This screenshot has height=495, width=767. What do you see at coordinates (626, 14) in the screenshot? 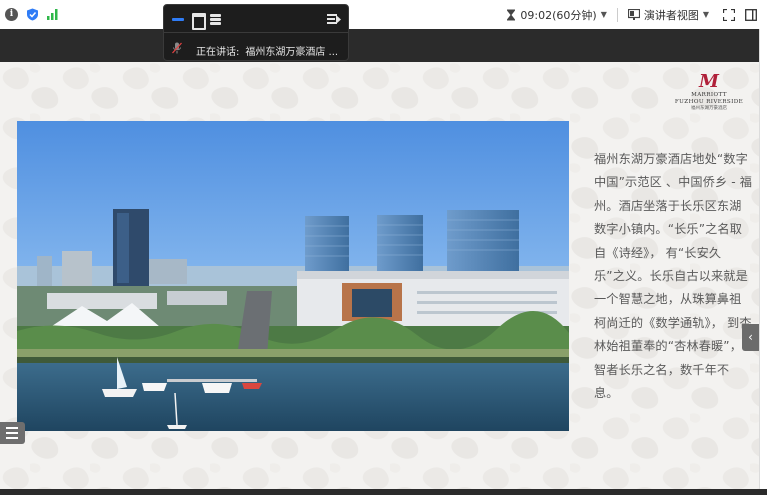
I see `top-right-controls: 09:02(60分钟) ▼ 演讲者视图 ▼` at bounding box center [626, 14].